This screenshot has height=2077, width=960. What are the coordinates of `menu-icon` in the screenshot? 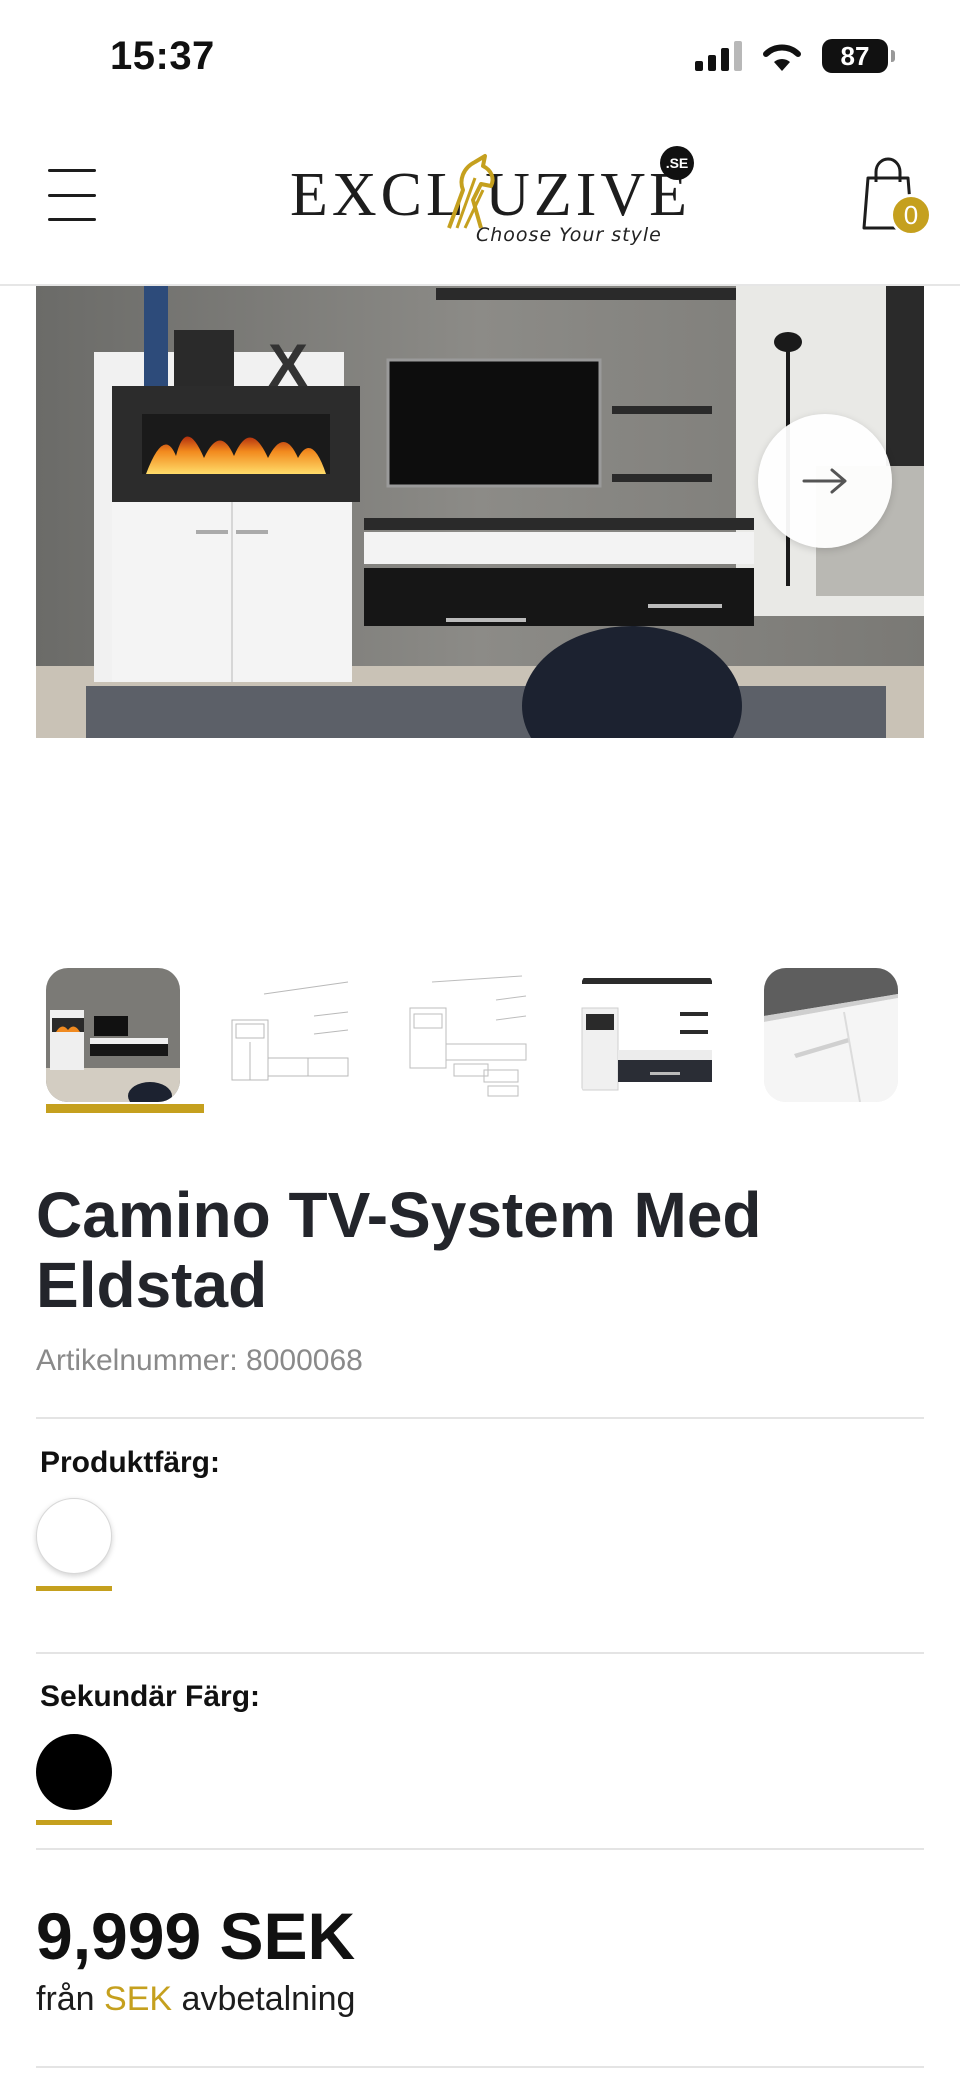 It's located at (72, 195).